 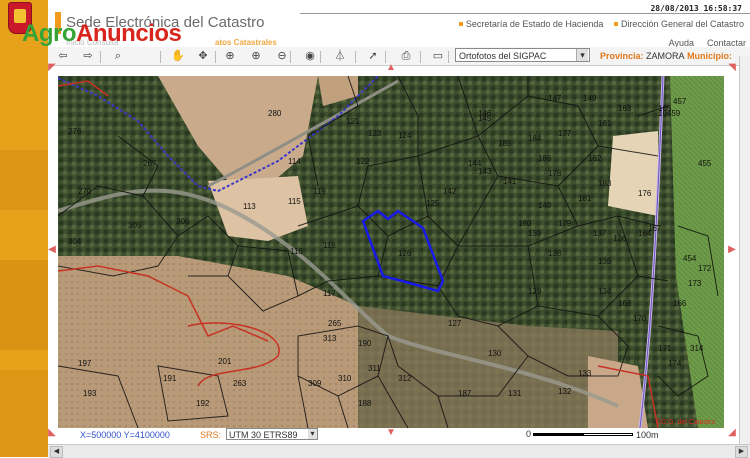 I want to click on globe-icon: ◉, so click(x=310, y=56).